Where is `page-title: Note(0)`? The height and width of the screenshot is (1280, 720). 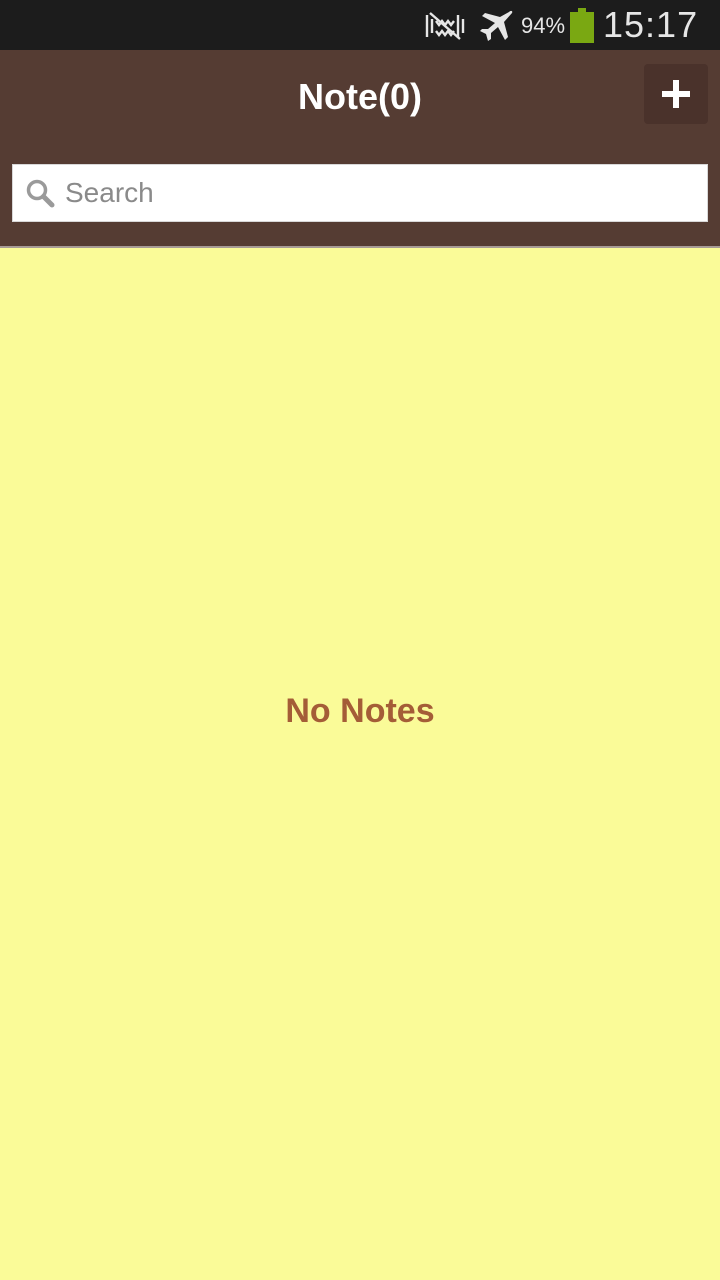
page-title: Note(0) is located at coordinates (360, 96).